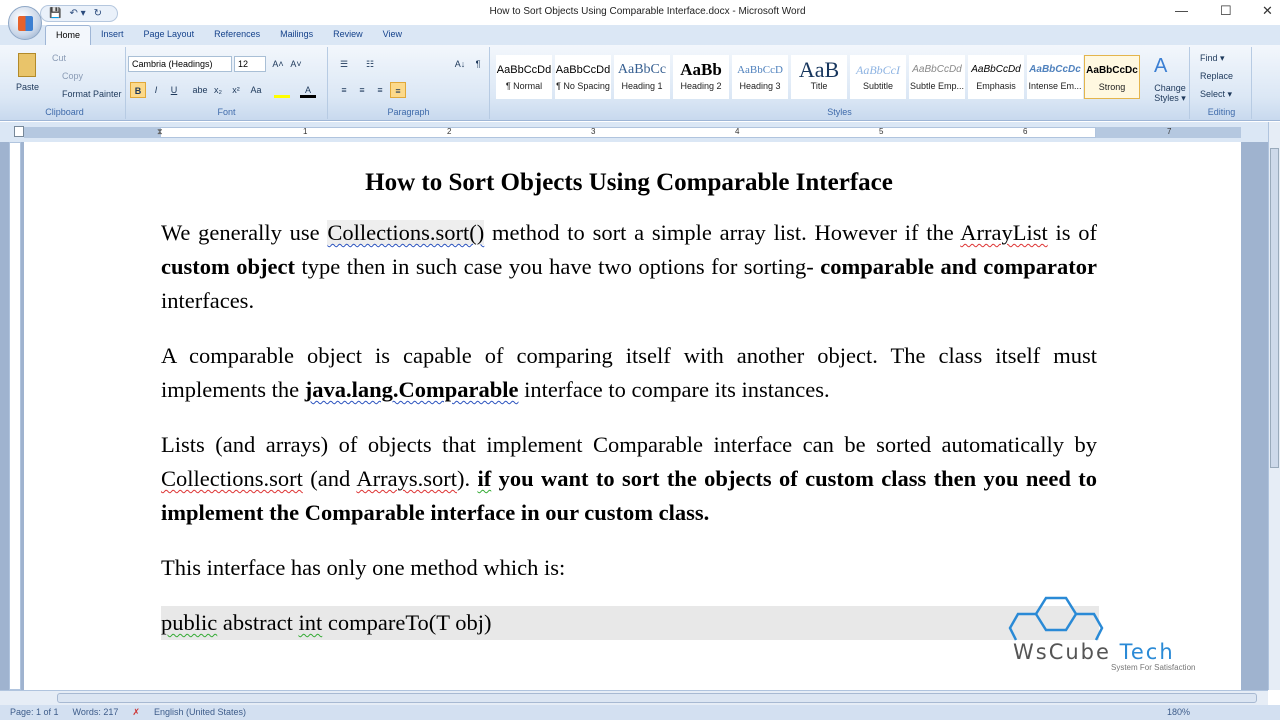 Image resolution: width=1280 pixels, height=720 pixels. I want to click on office-button, so click(25, 23).